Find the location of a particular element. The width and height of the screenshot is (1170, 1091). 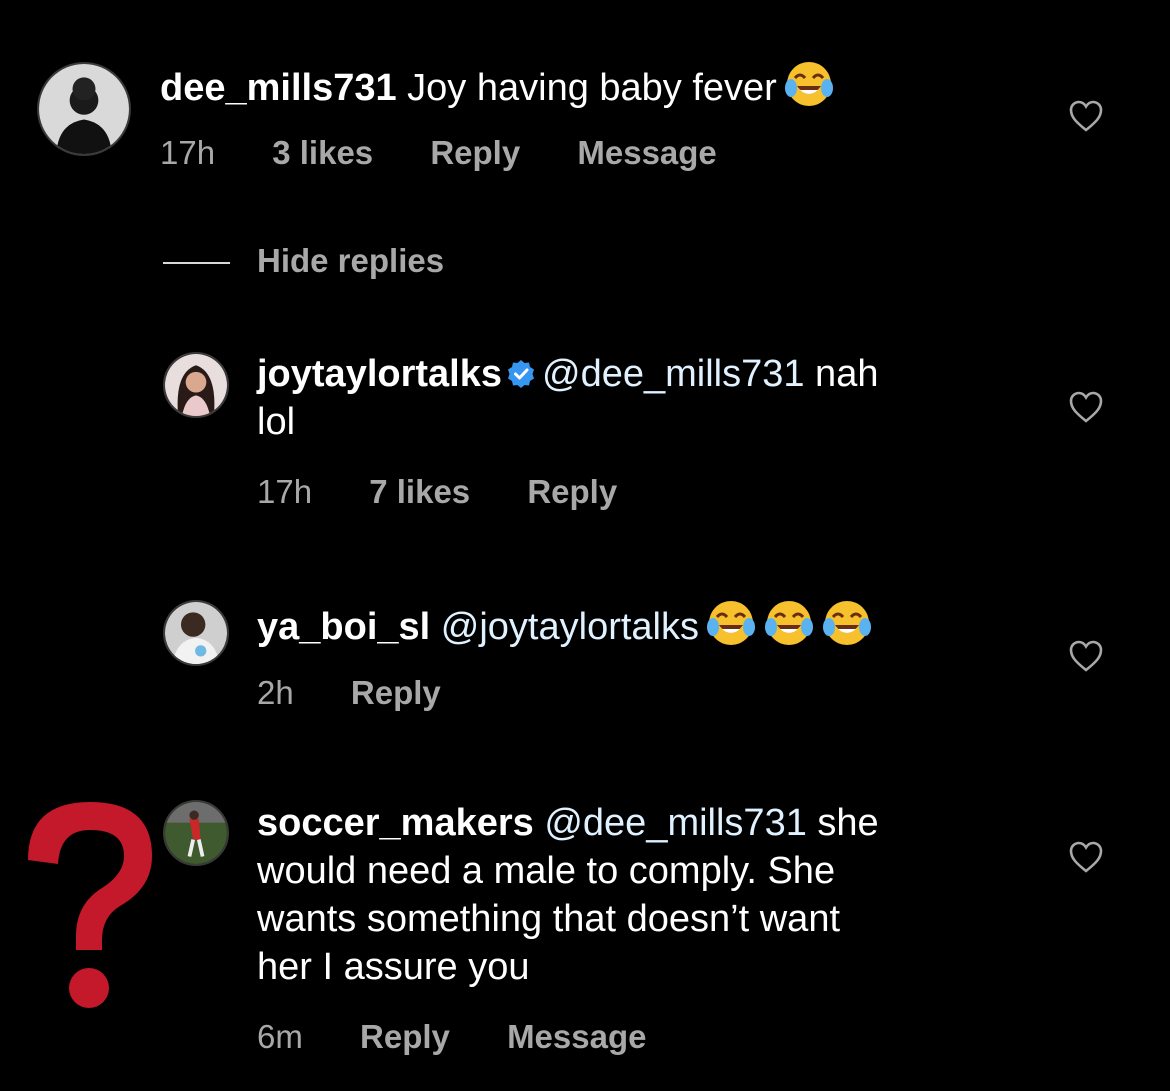

comment-username: dee_mills731 is located at coordinates (278, 88).